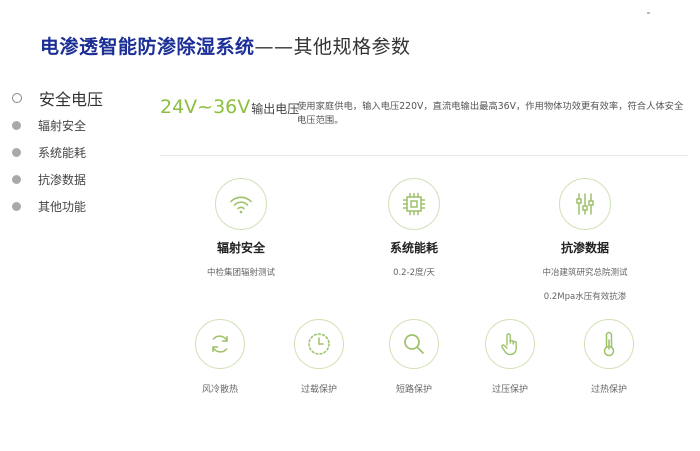 The width and height of the screenshot is (700, 451). What do you see at coordinates (219, 390) in the screenshot?
I see `protection-name: 风冷散热` at bounding box center [219, 390].